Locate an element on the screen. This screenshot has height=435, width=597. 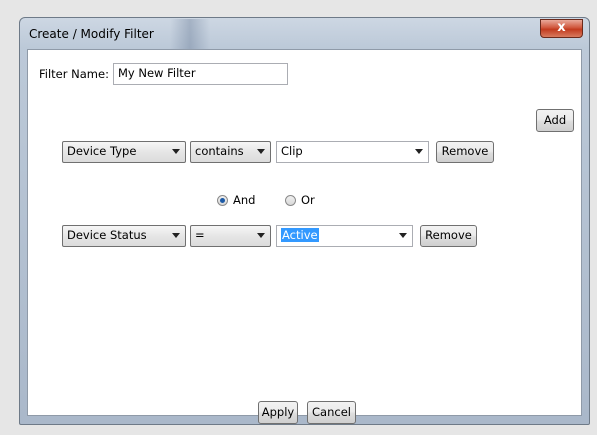
add-button: Add is located at coordinates (555, 120).